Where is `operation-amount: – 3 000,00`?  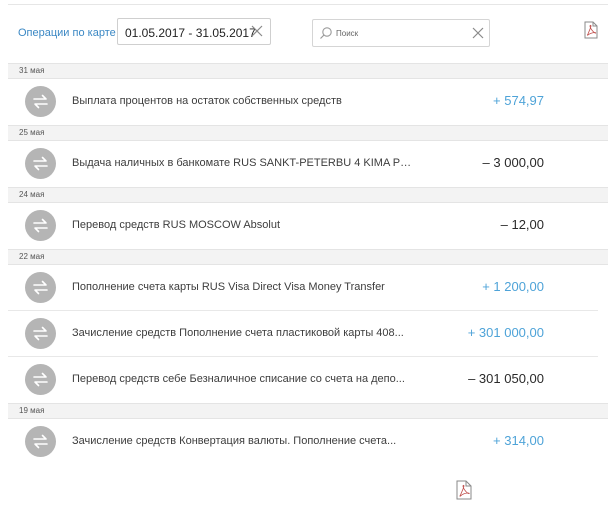 operation-amount: – 3 000,00 is located at coordinates (513, 162).